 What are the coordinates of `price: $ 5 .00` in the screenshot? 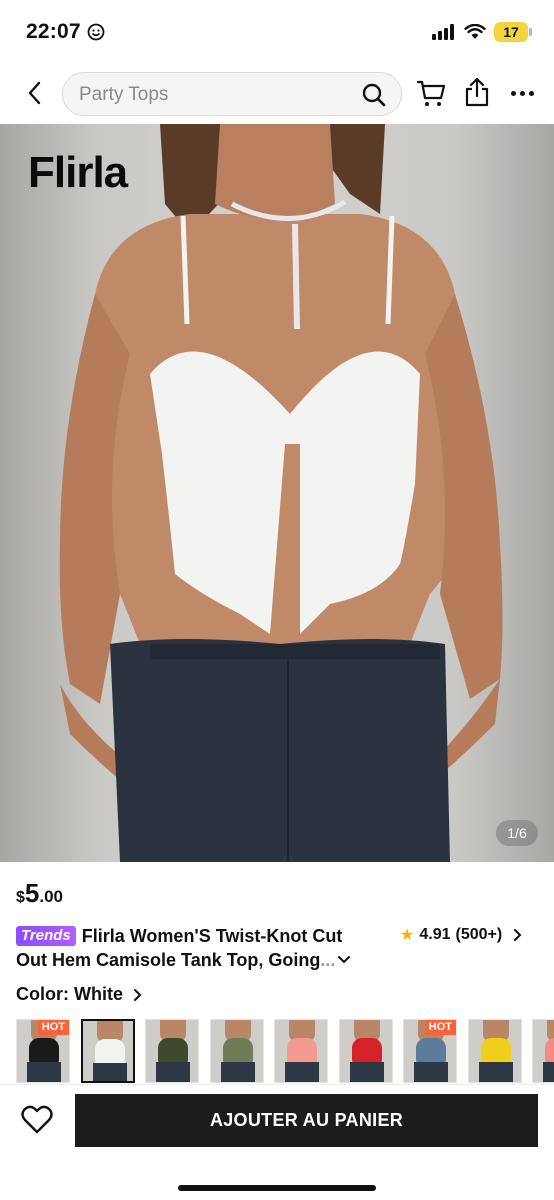 It's located at (39, 893).